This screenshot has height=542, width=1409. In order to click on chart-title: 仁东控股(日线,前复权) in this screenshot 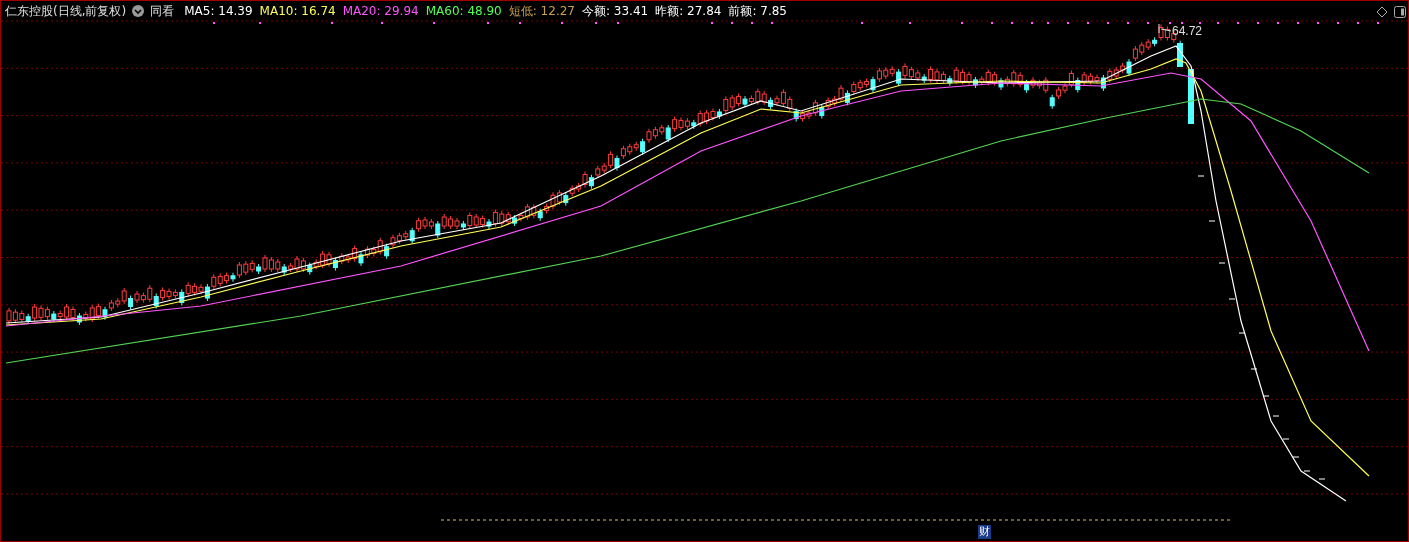, I will do `click(66, 11)`.